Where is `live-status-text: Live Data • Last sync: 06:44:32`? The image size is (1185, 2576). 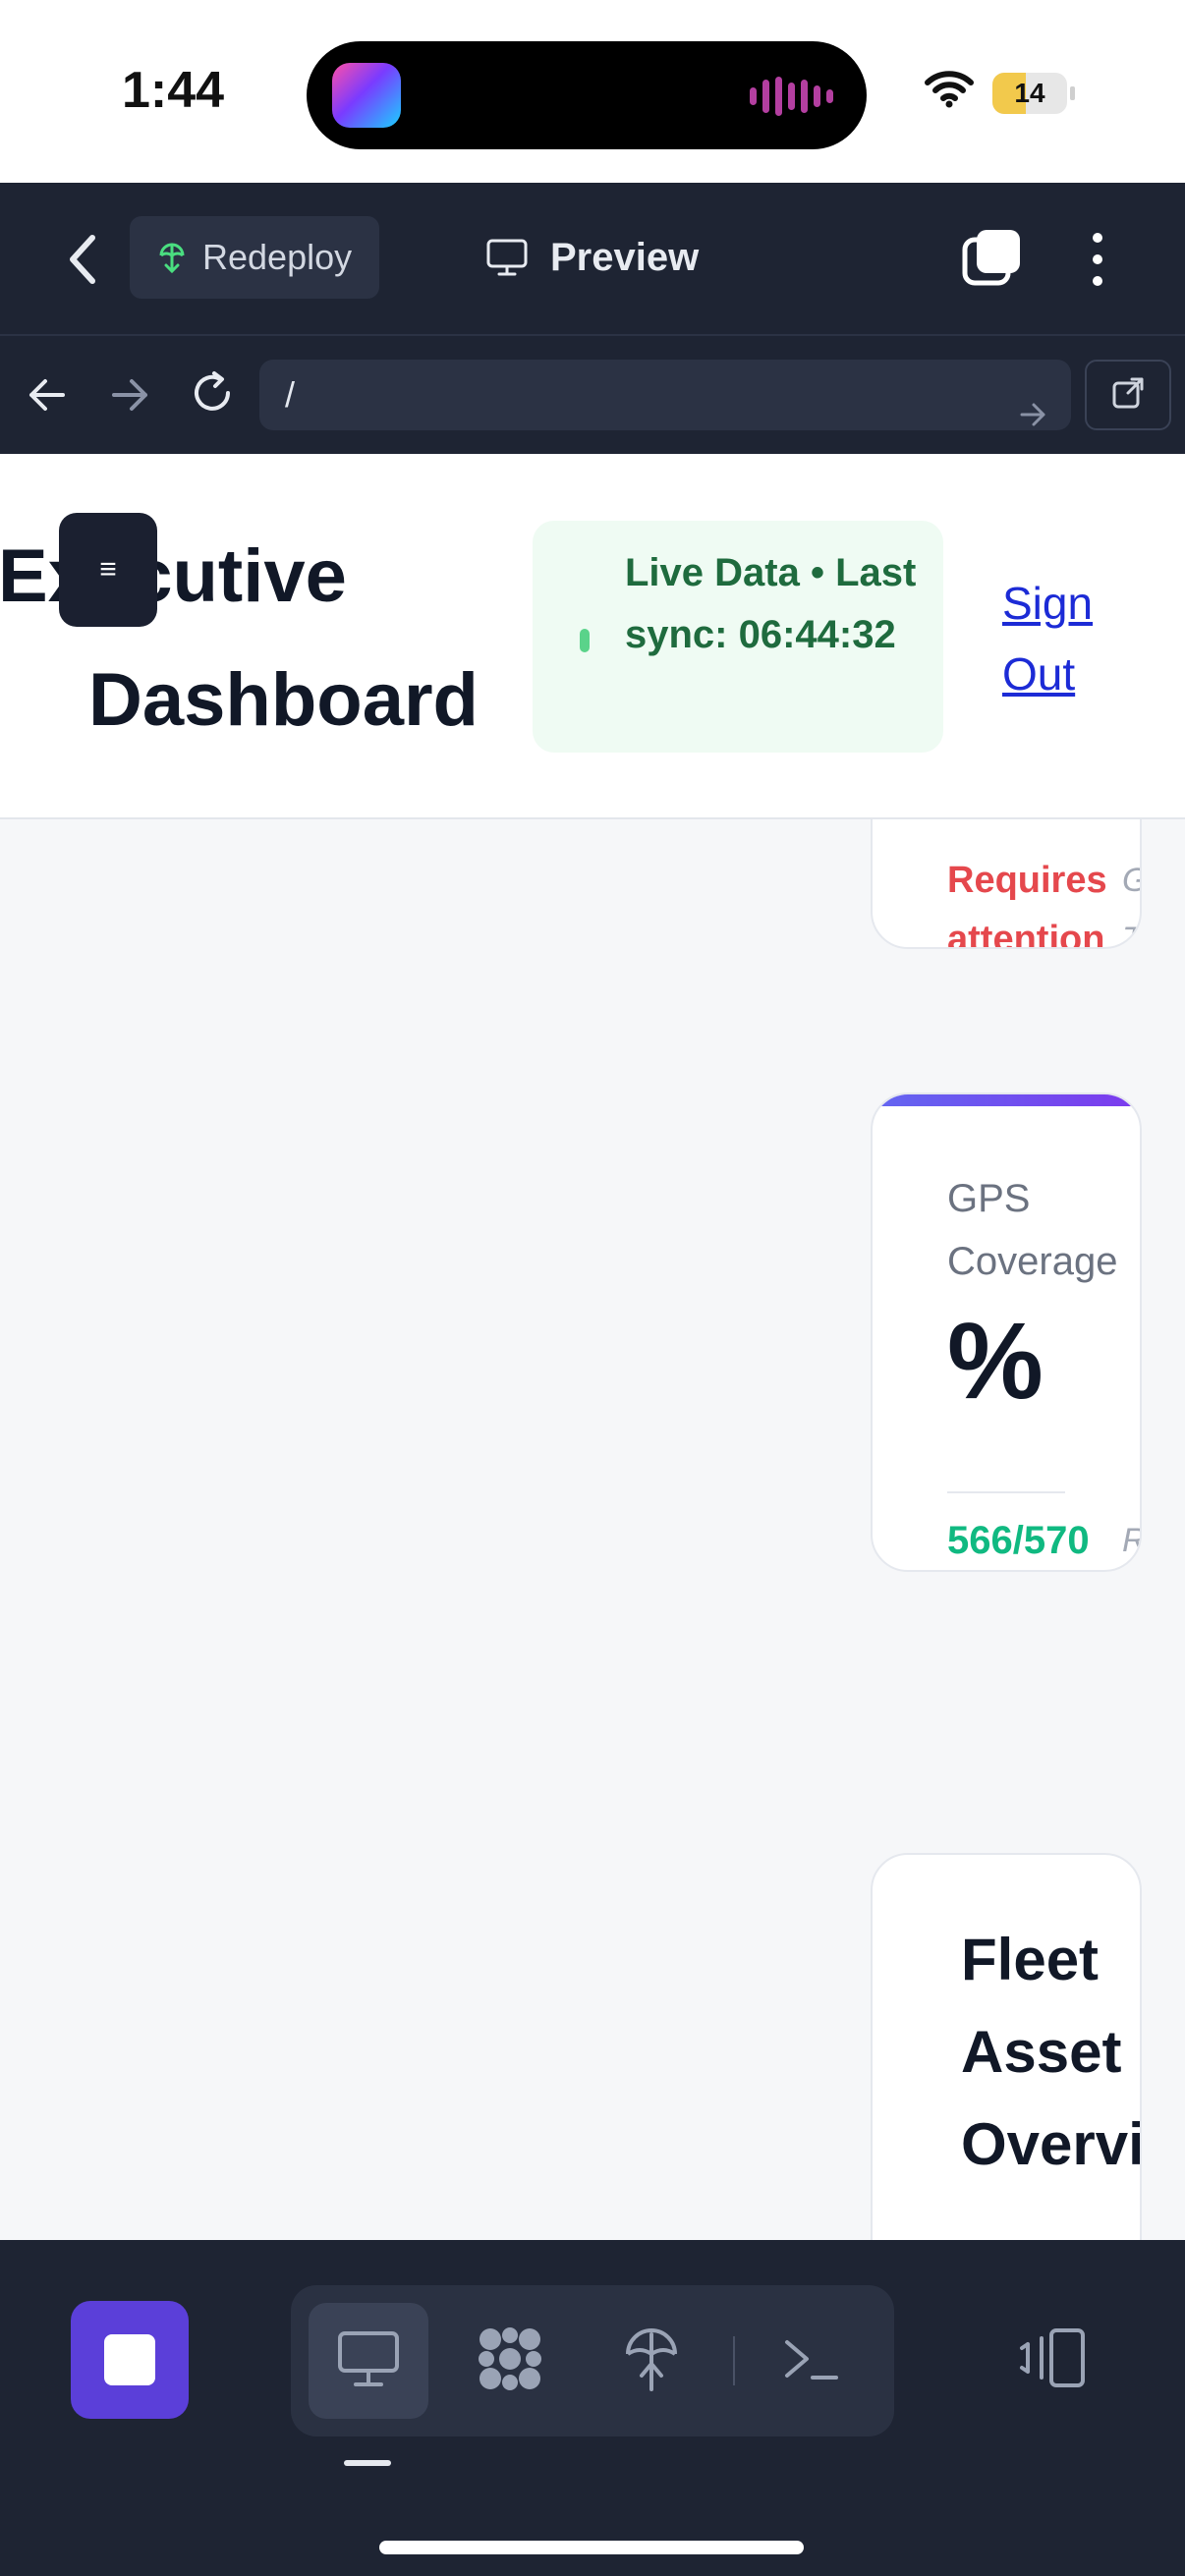
live-status-text: Live Data • Last sync: 06:44:32 is located at coordinates (771, 603).